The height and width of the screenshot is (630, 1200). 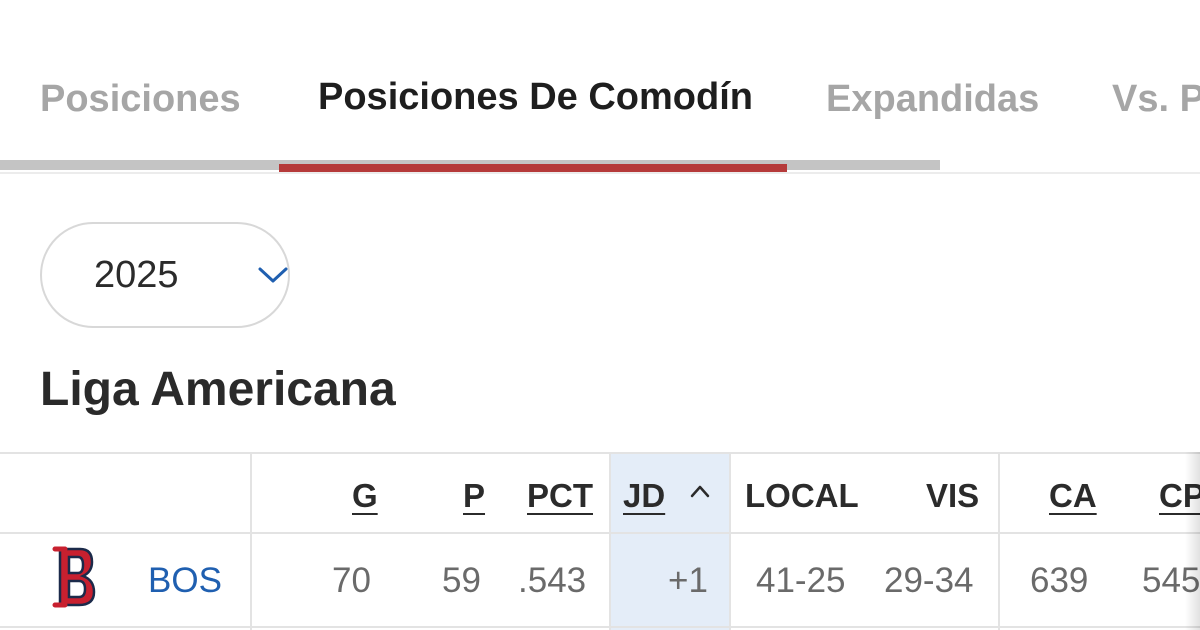 What do you see at coordinates (185, 581) in the screenshot?
I see `team-link-bos: BOS` at bounding box center [185, 581].